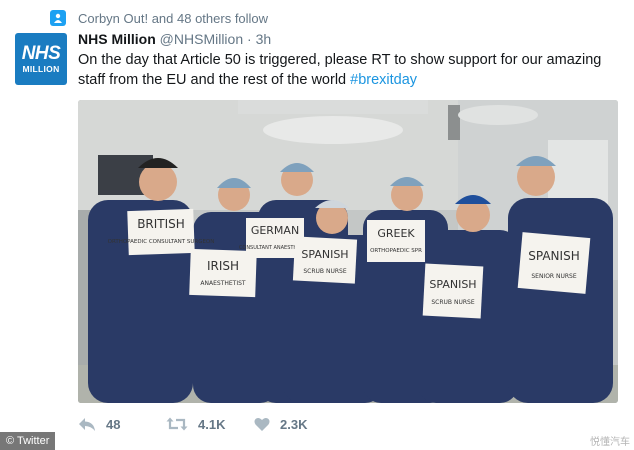 This screenshot has width=634, height=450. I want to click on sign-6: SPANISH SENIOR NURSE, so click(554, 263).